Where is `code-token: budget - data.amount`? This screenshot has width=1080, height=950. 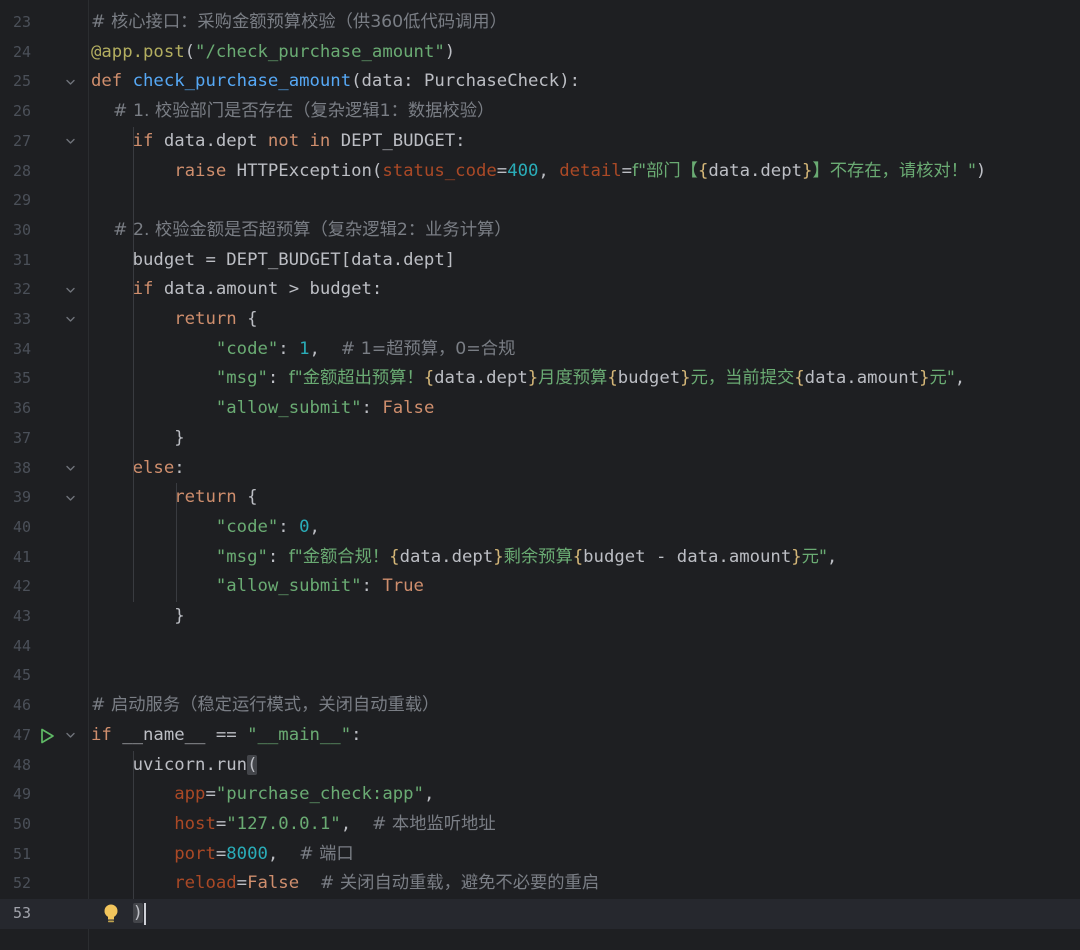
code-token: budget - data.amount is located at coordinates (687, 556).